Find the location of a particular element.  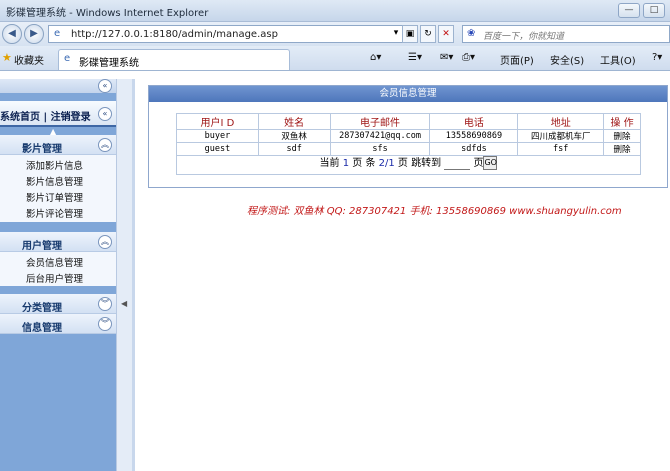

group-user: 用户管理 ︽ 会员信息管理 后台用户管理 is located at coordinates (58, 259).